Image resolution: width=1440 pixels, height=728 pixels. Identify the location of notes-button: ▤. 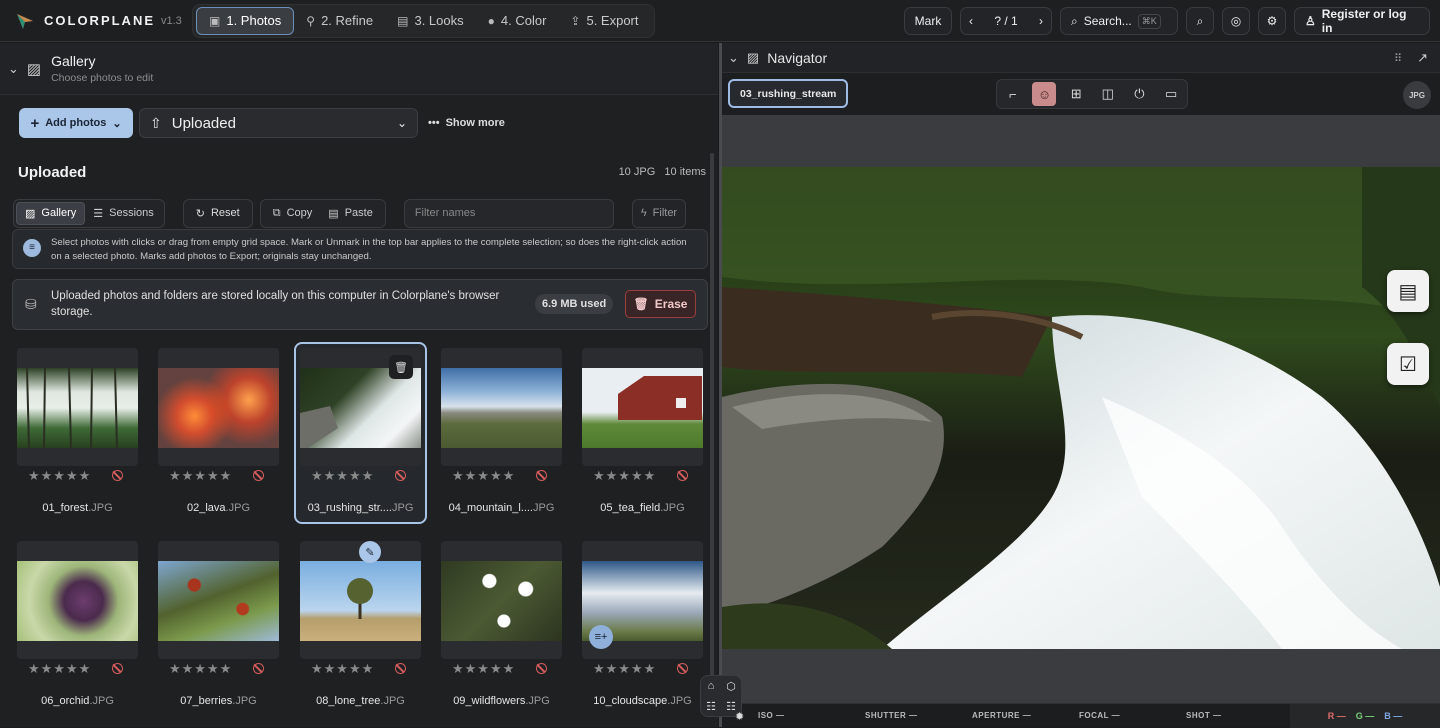
(1408, 291).